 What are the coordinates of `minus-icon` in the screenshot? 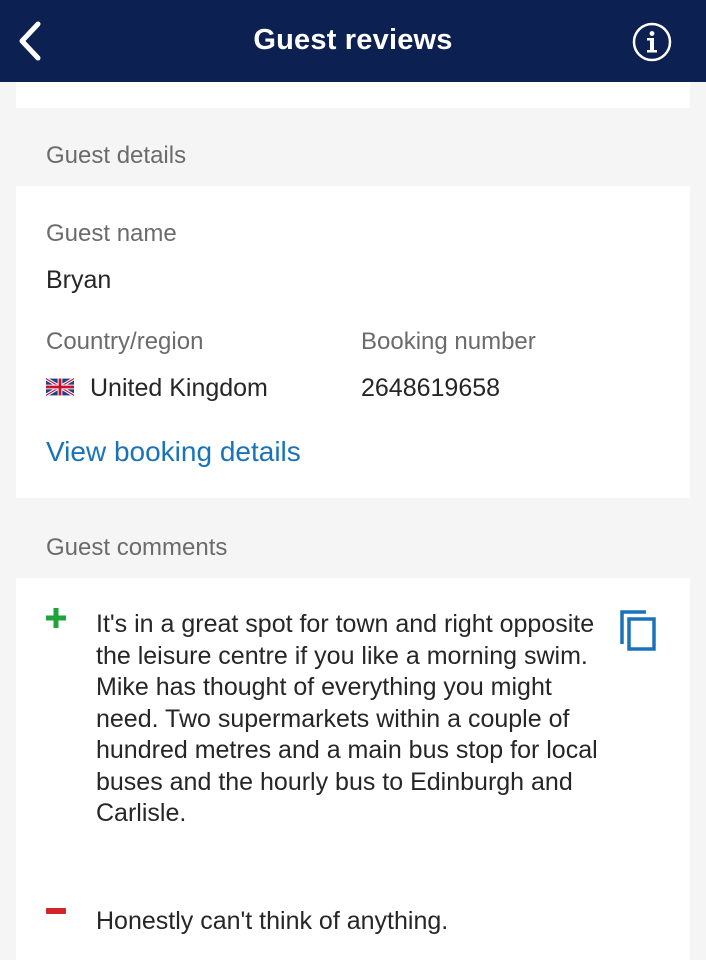 It's located at (56, 911).